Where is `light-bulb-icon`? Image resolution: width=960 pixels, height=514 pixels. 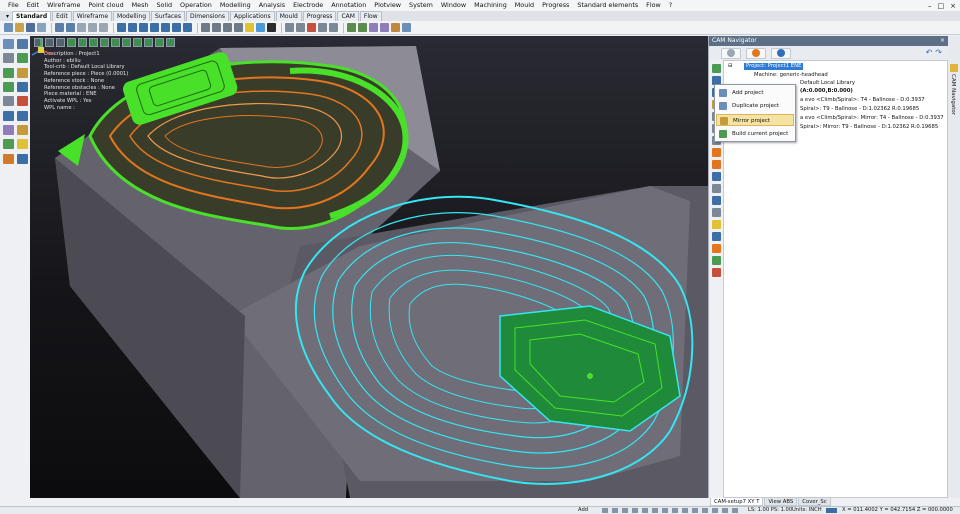 light-bulb-icon is located at coordinates (249, 27).